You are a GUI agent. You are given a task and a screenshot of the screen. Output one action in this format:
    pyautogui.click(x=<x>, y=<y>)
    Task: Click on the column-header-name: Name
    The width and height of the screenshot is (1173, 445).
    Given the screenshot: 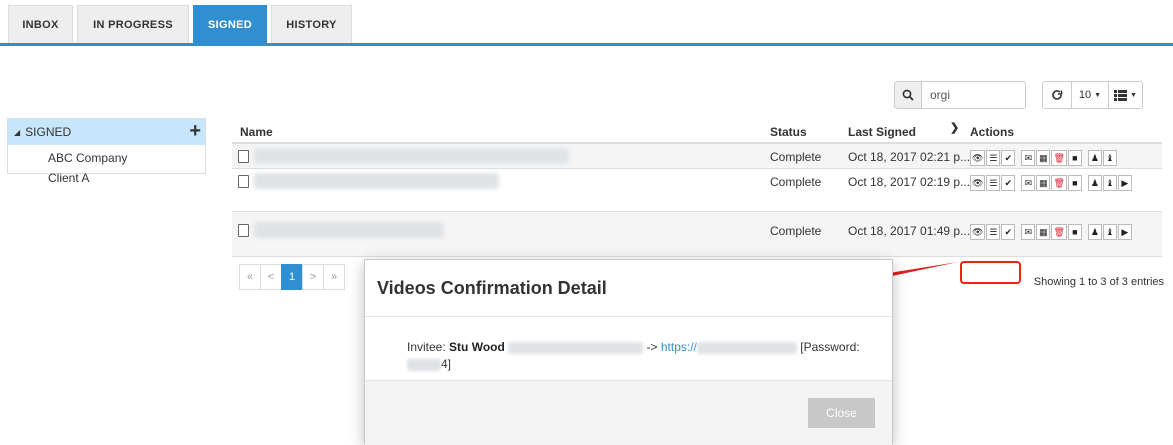 What is the action you would take?
    pyautogui.click(x=256, y=132)
    